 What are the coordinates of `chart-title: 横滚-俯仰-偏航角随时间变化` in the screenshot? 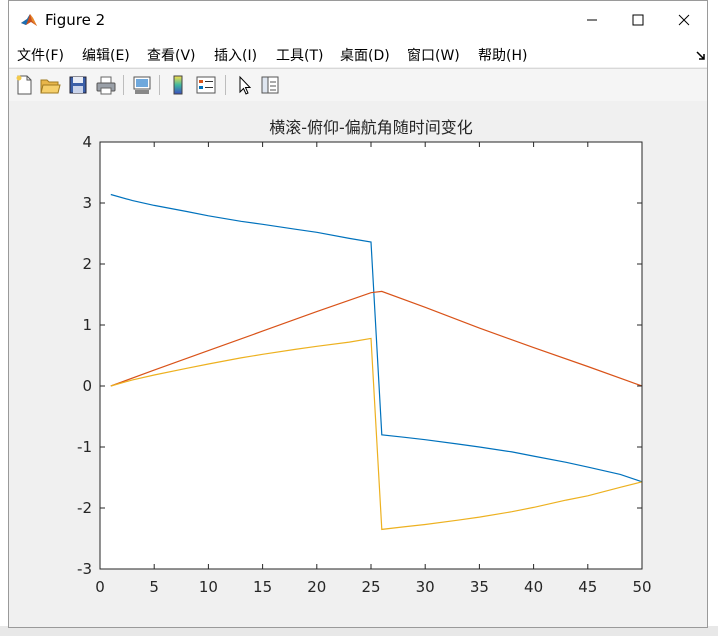 It's located at (371, 127).